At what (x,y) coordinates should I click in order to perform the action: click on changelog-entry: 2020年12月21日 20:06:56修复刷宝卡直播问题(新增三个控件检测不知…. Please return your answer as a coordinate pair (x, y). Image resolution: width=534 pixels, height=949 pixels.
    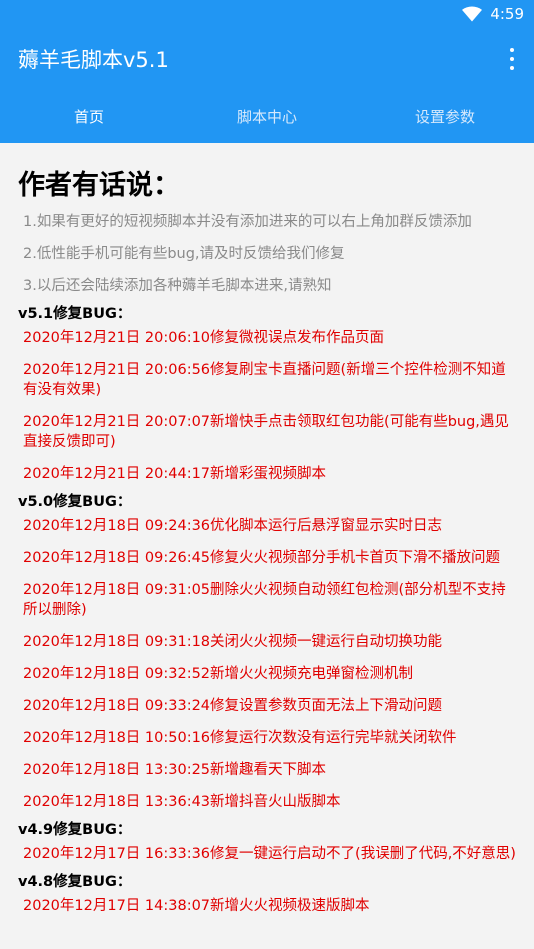
    Looking at the image, I should click on (264, 380).